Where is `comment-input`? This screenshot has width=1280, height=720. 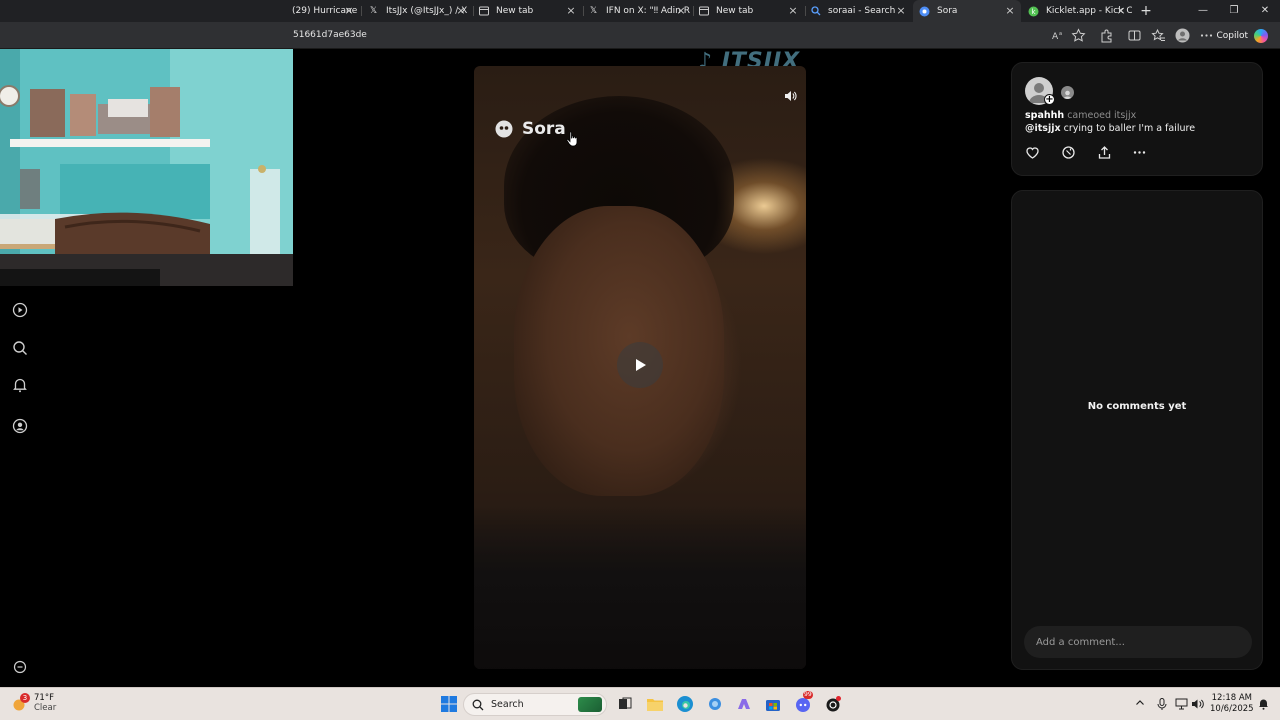 comment-input is located at coordinates (1138, 642).